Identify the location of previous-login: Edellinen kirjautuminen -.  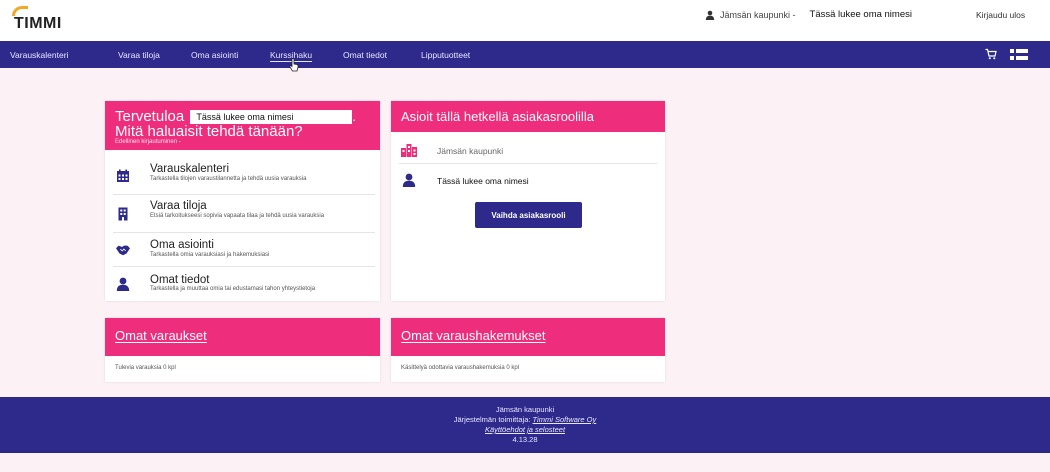
(148, 142).